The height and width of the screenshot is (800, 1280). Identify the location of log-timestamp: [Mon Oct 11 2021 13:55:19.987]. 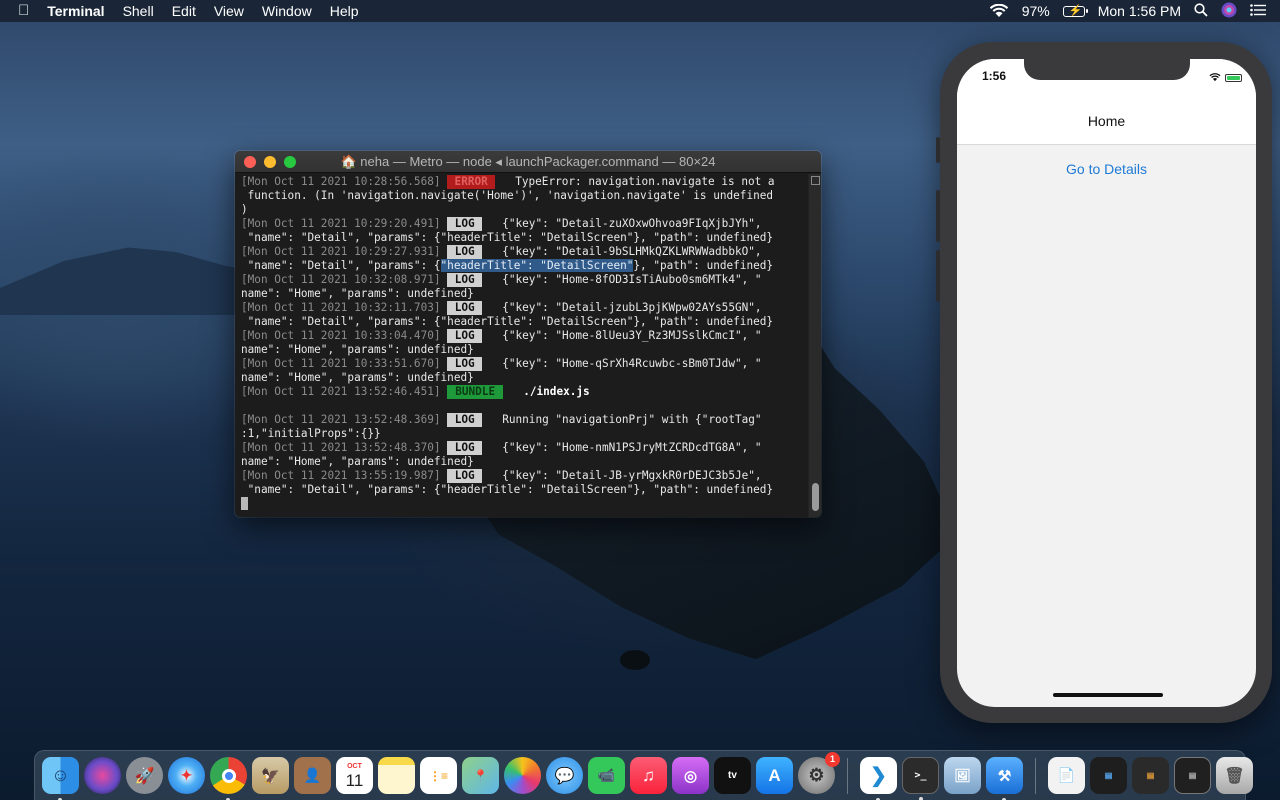
(341, 475).